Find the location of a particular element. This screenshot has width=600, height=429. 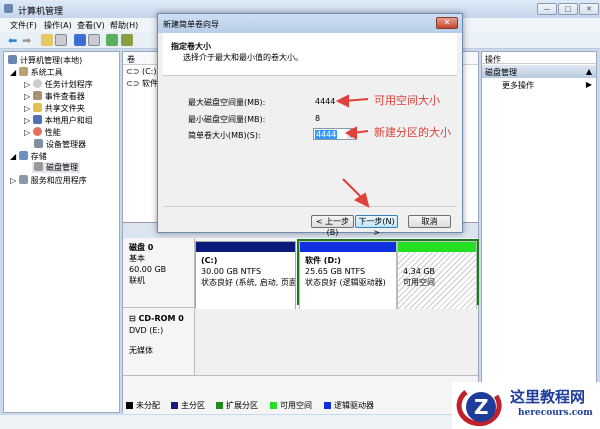

partition-c: (C:) 30.00 GB NTFS 状态良好 (系统, 启动, 页面文 is located at coordinates (245, 276).